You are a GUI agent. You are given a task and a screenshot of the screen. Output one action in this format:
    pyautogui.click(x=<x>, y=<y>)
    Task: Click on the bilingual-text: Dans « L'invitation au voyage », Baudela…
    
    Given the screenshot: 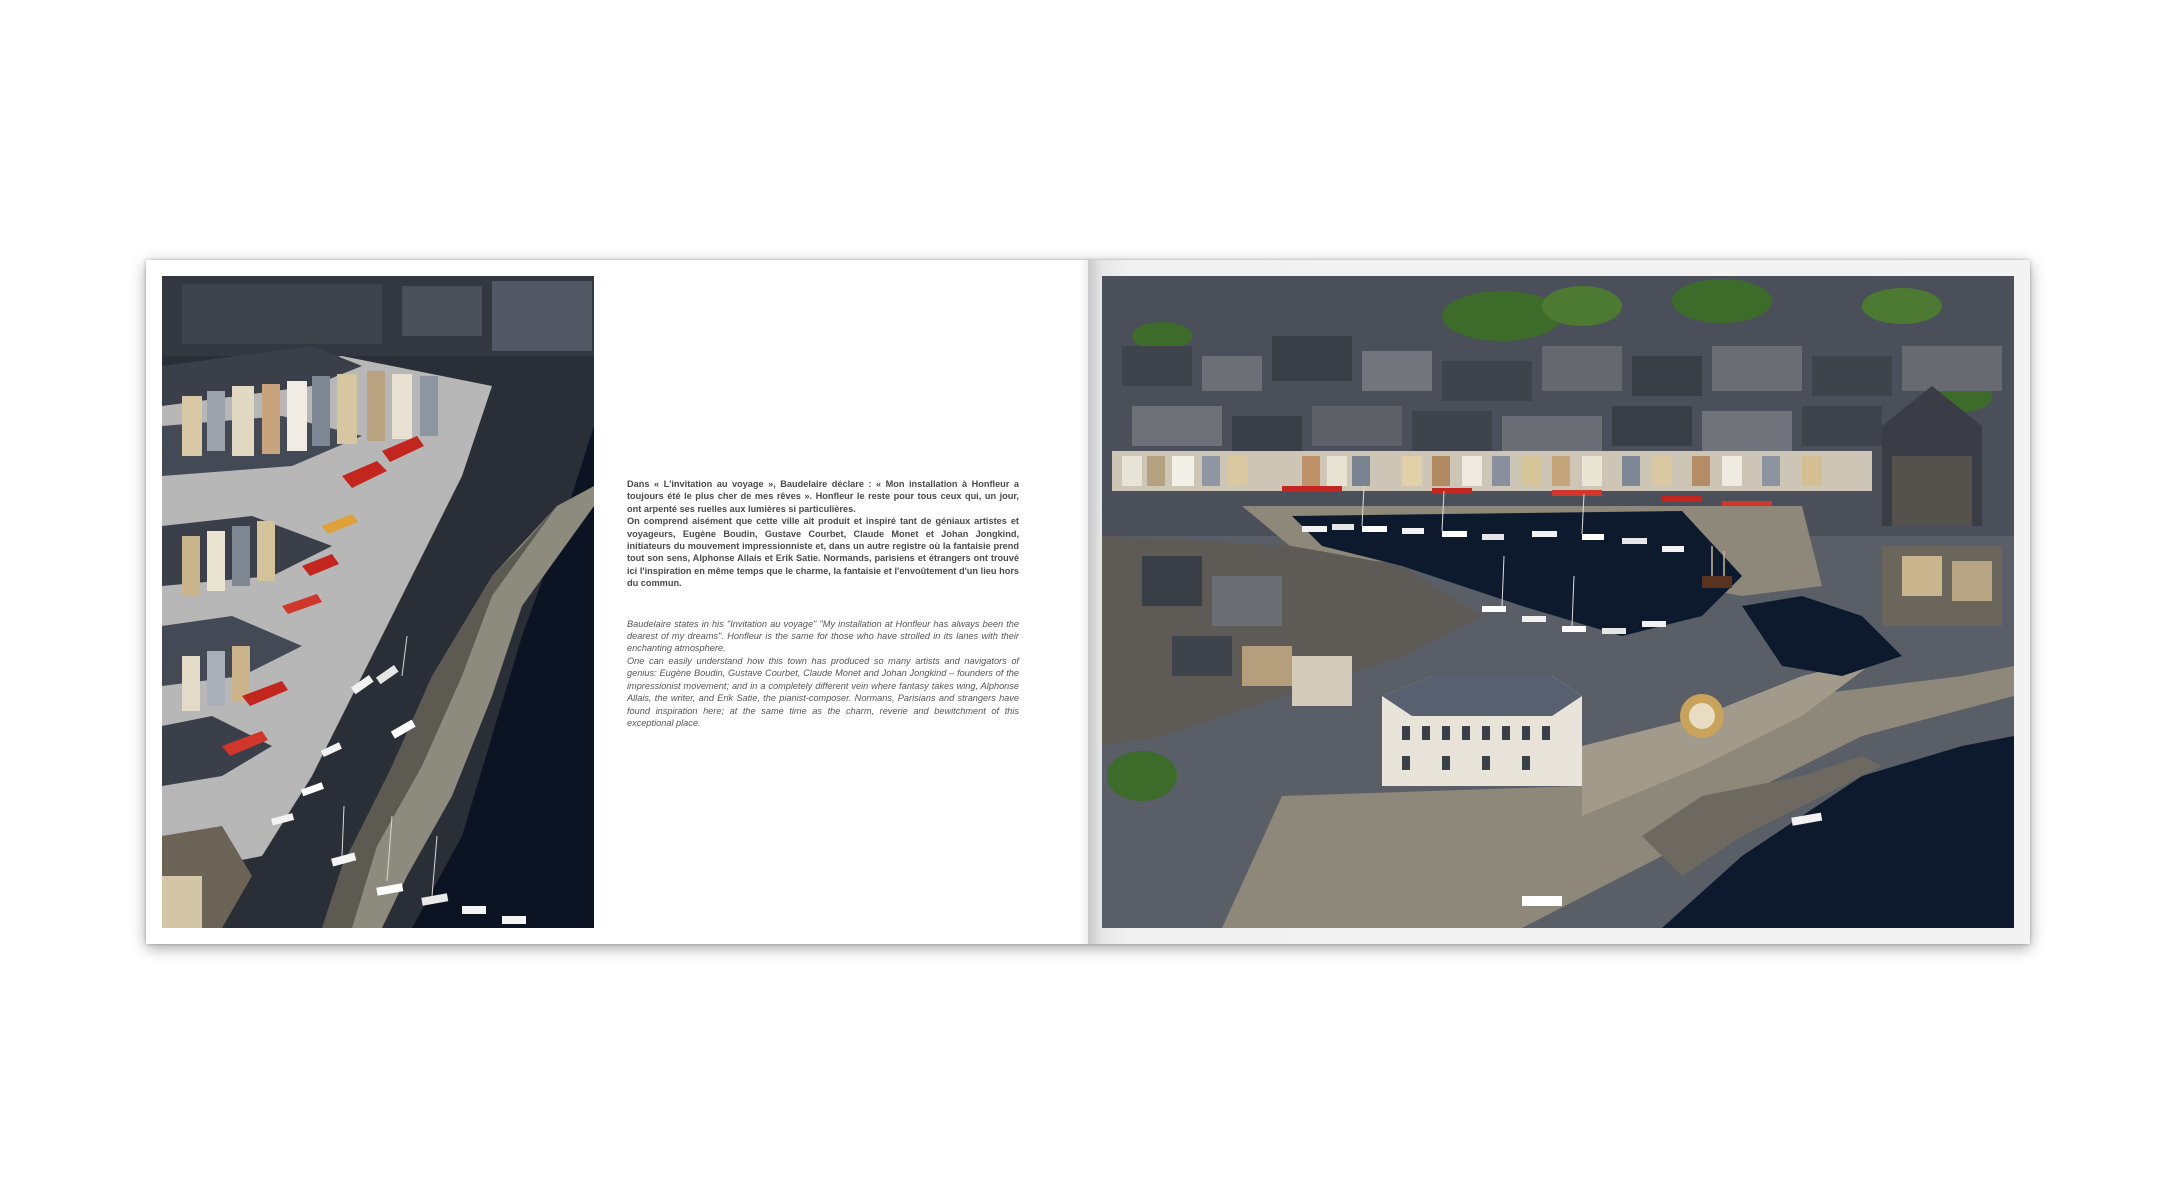 What is the action you would take?
    pyautogui.click(x=823, y=603)
    